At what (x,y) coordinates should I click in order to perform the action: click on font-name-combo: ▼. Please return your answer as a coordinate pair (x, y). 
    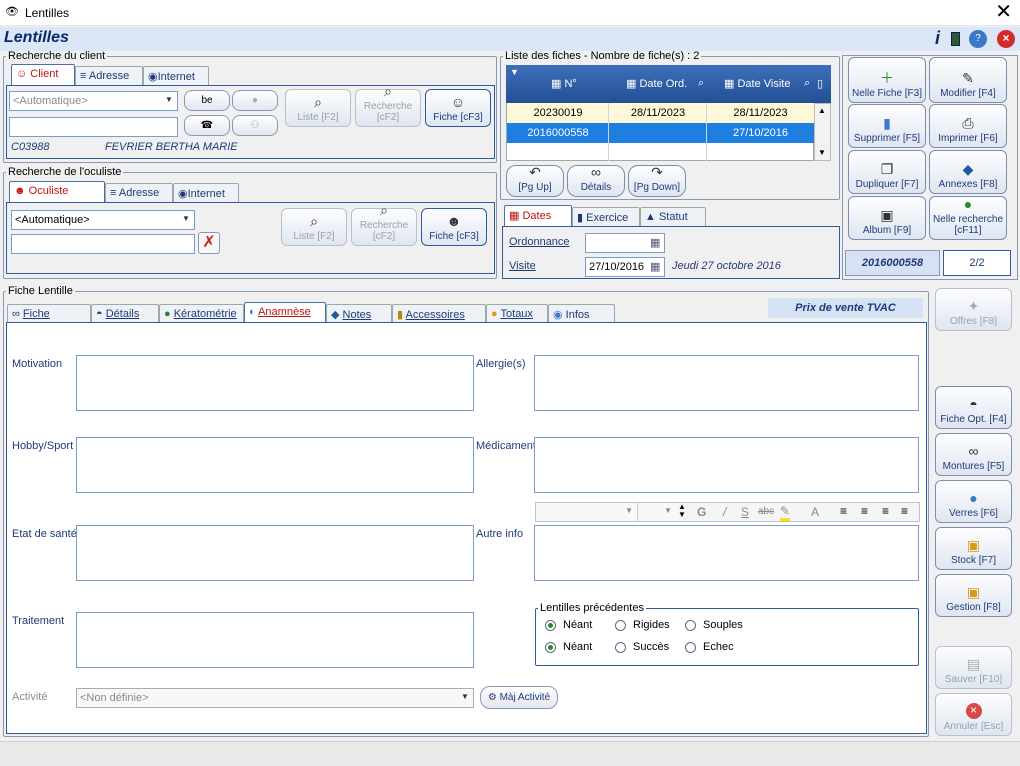
    Looking at the image, I should click on (587, 512).